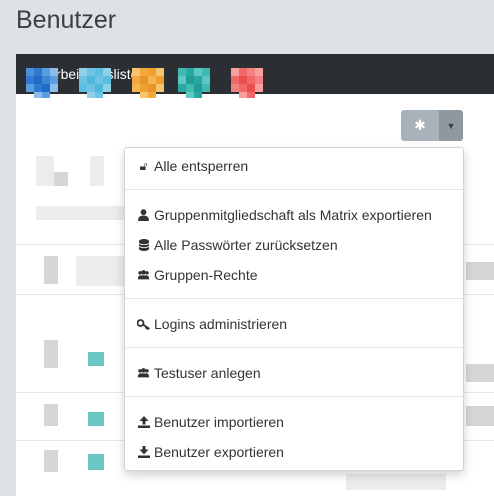  I want to click on user-icon, so click(143, 215).